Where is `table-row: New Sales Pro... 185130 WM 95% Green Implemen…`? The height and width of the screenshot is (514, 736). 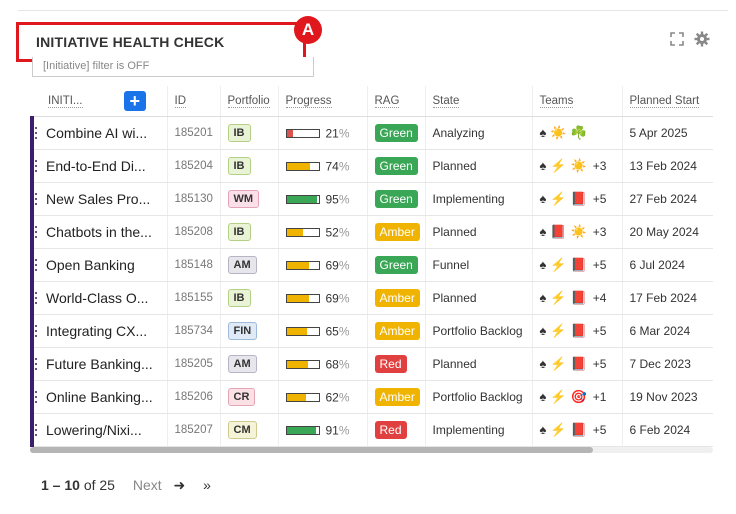 table-row: New Sales Pro... 185130 WM 95% Green Implemen… is located at coordinates (371, 199).